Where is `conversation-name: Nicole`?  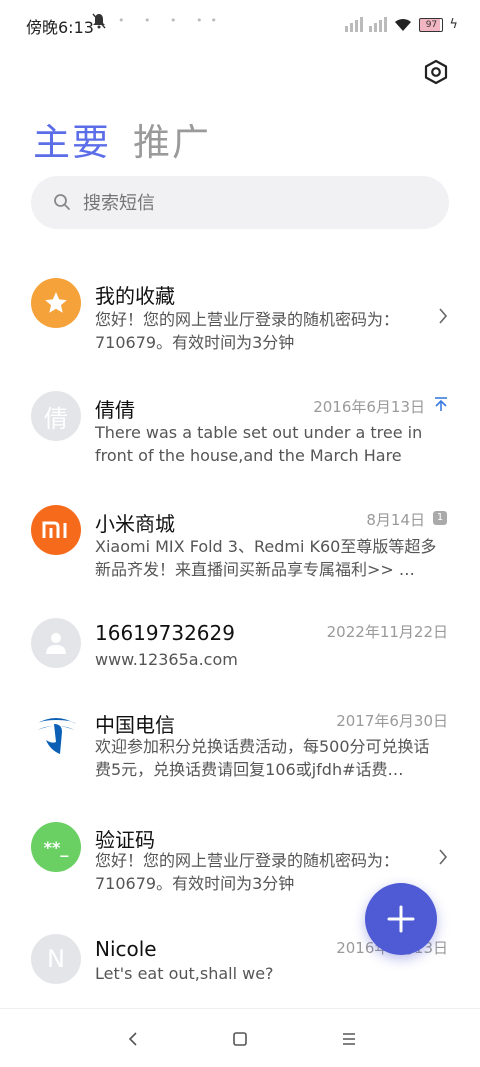
conversation-name: Nicole is located at coordinates (126, 949).